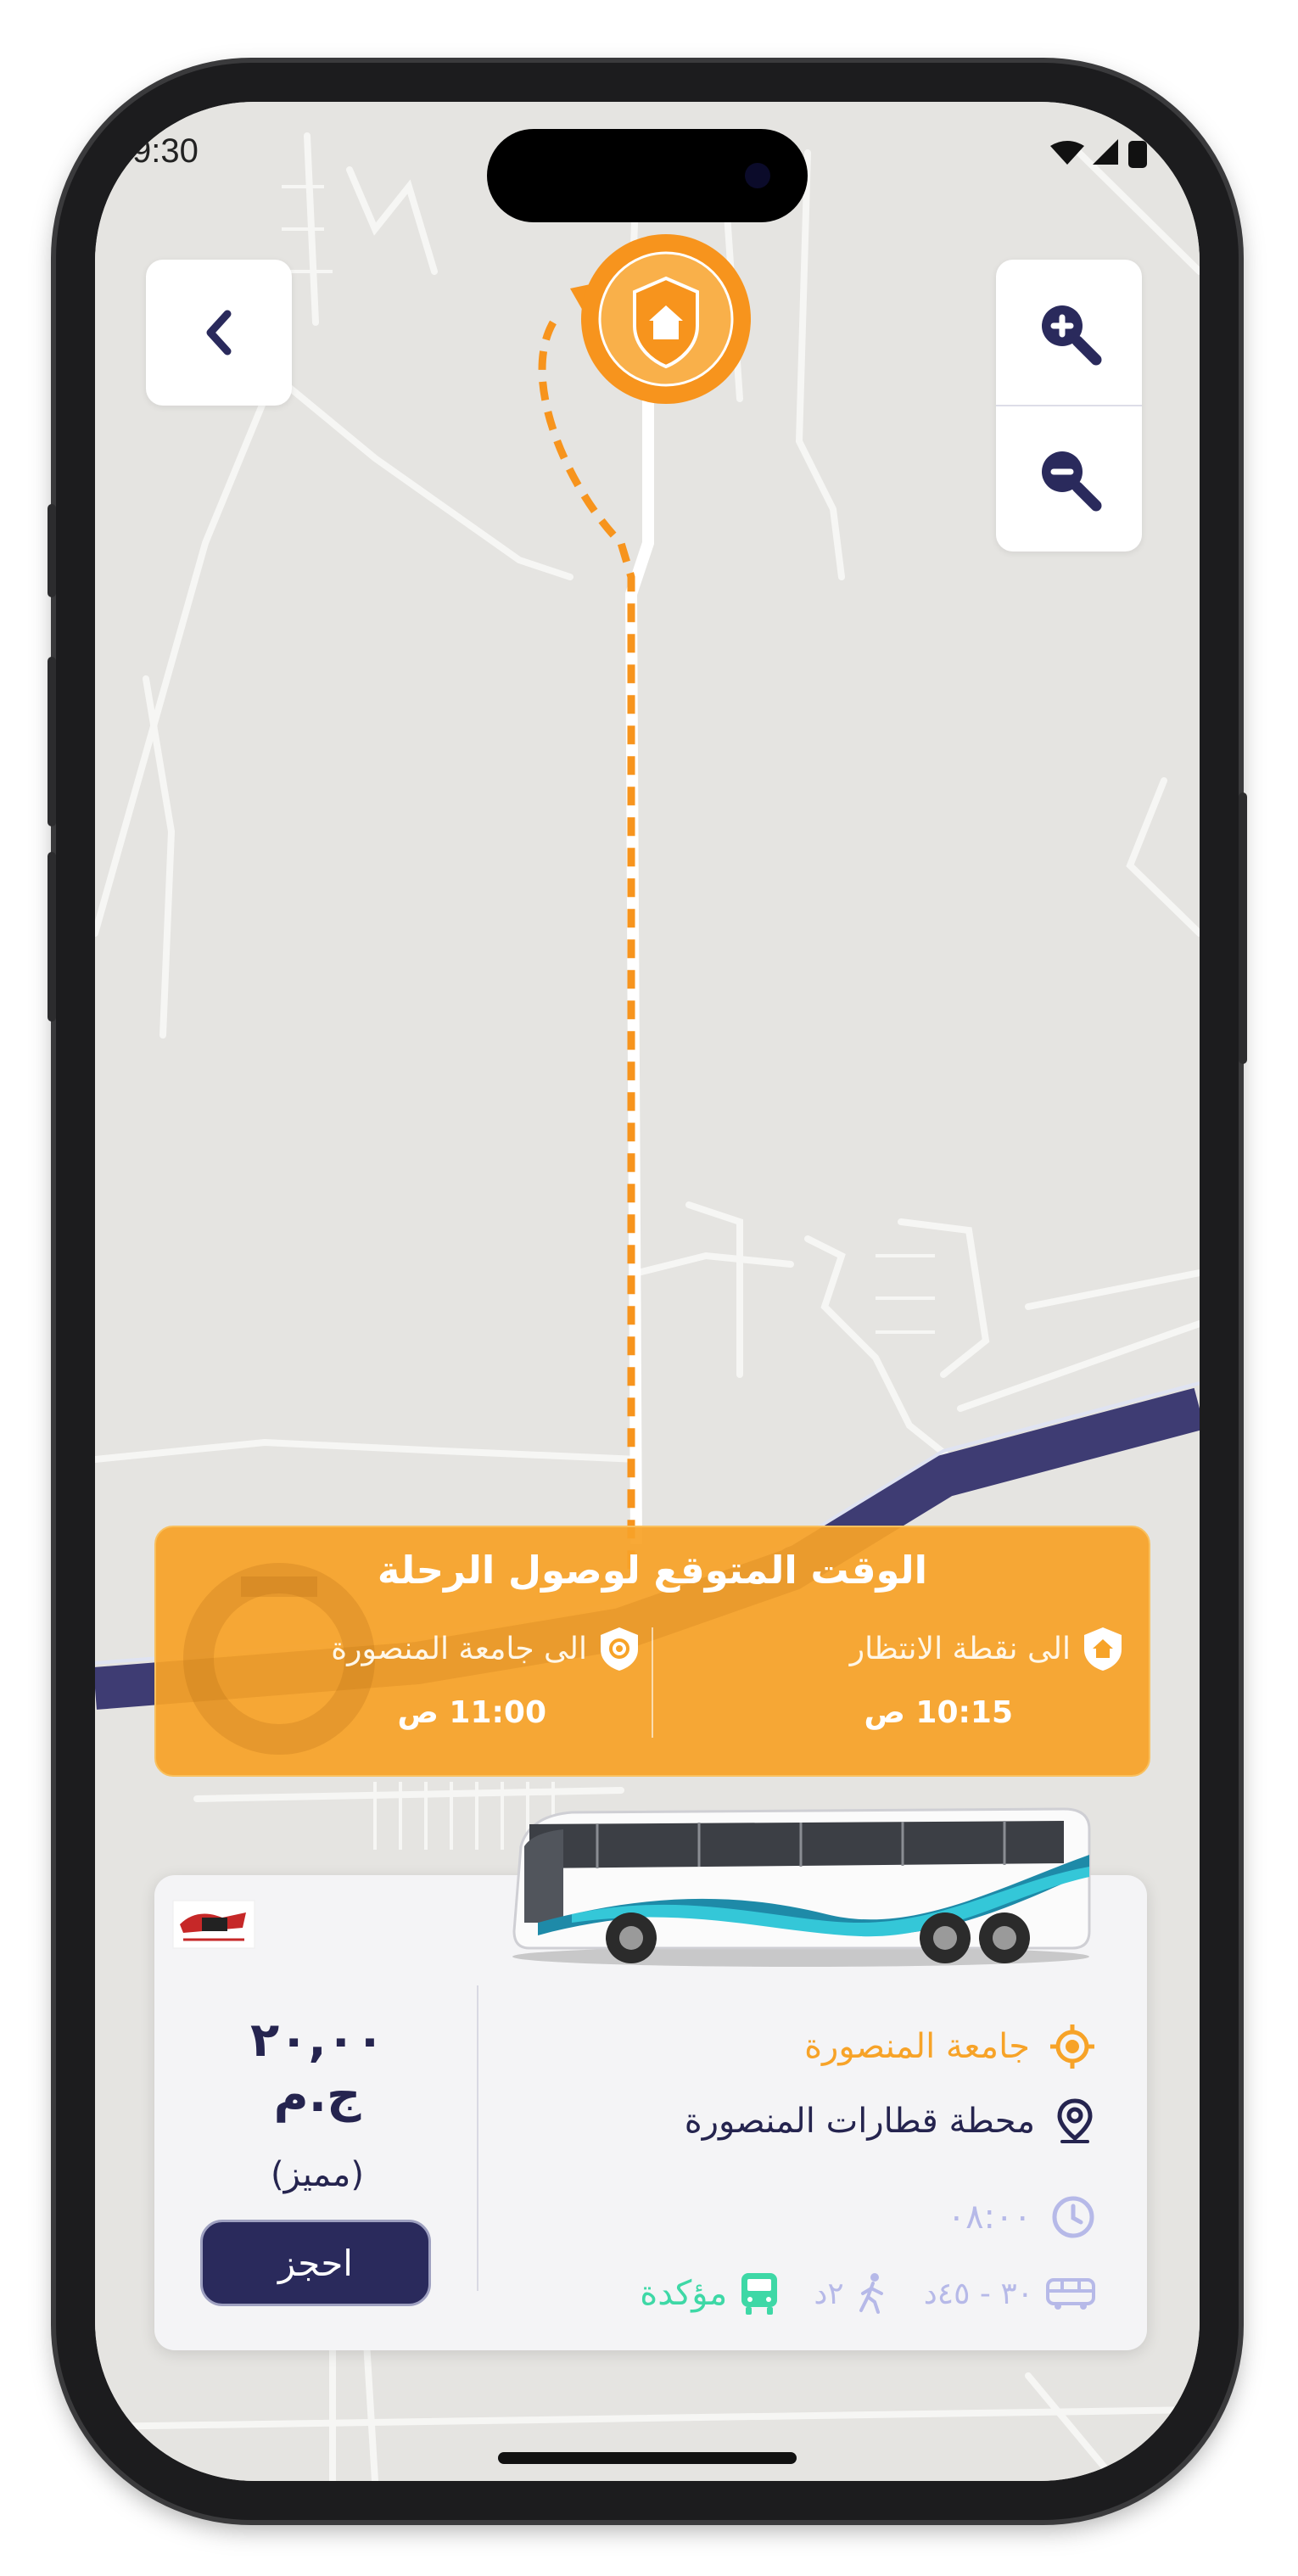 Image resolution: width=1298 pixels, height=2576 pixels. Describe the element at coordinates (960, 1648) in the screenshot. I see `waiting-point-label: الى نقطة الانتظار` at that location.